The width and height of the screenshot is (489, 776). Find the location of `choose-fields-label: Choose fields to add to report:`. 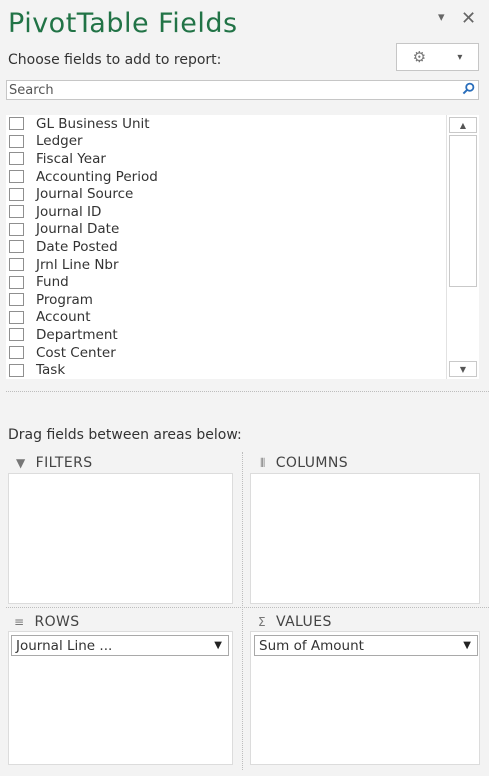

choose-fields-label: Choose fields to add to report: is located at coordinates (115, 60).